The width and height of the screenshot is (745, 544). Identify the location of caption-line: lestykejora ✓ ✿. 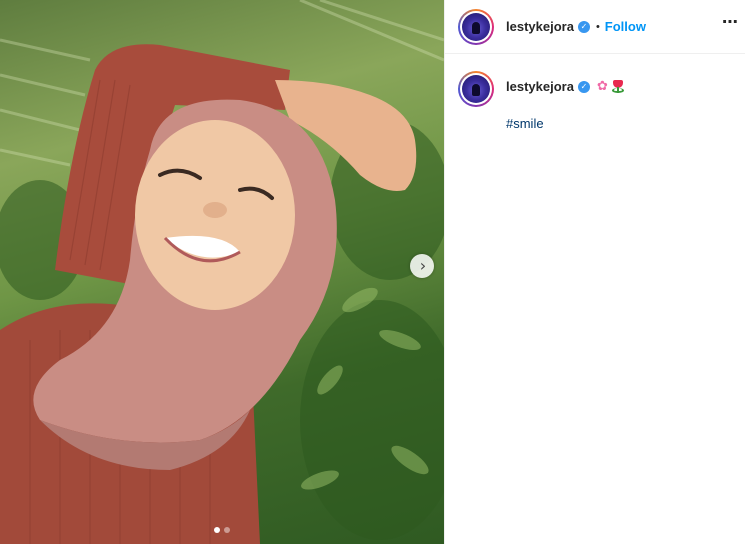
(565, 86).